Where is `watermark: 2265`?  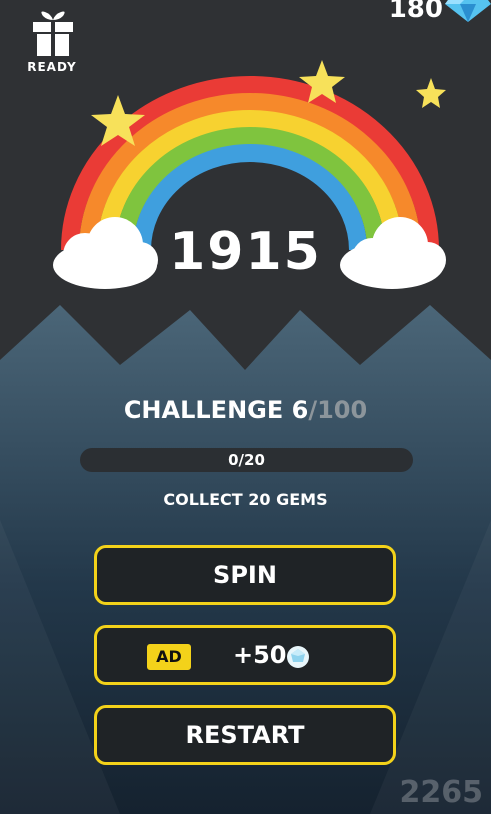 watermark: 2265 is located at coordinates (441, 792).